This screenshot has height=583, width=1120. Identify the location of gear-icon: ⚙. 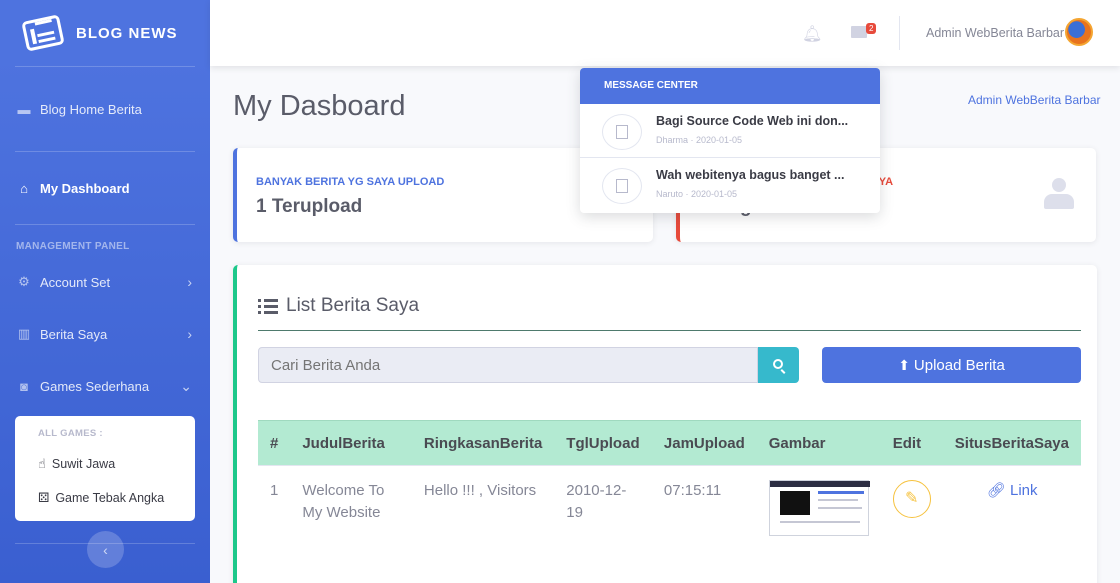
(24, 281).